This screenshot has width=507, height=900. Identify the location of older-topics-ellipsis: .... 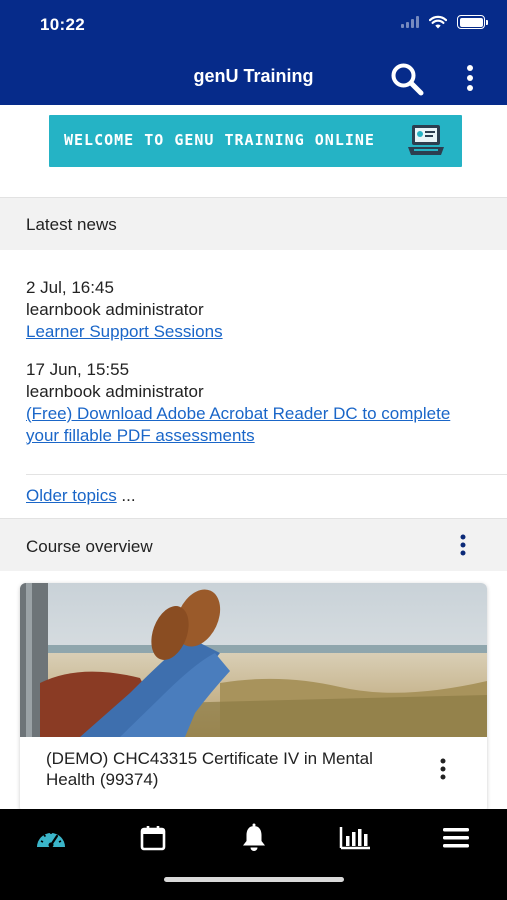
(126, 495).